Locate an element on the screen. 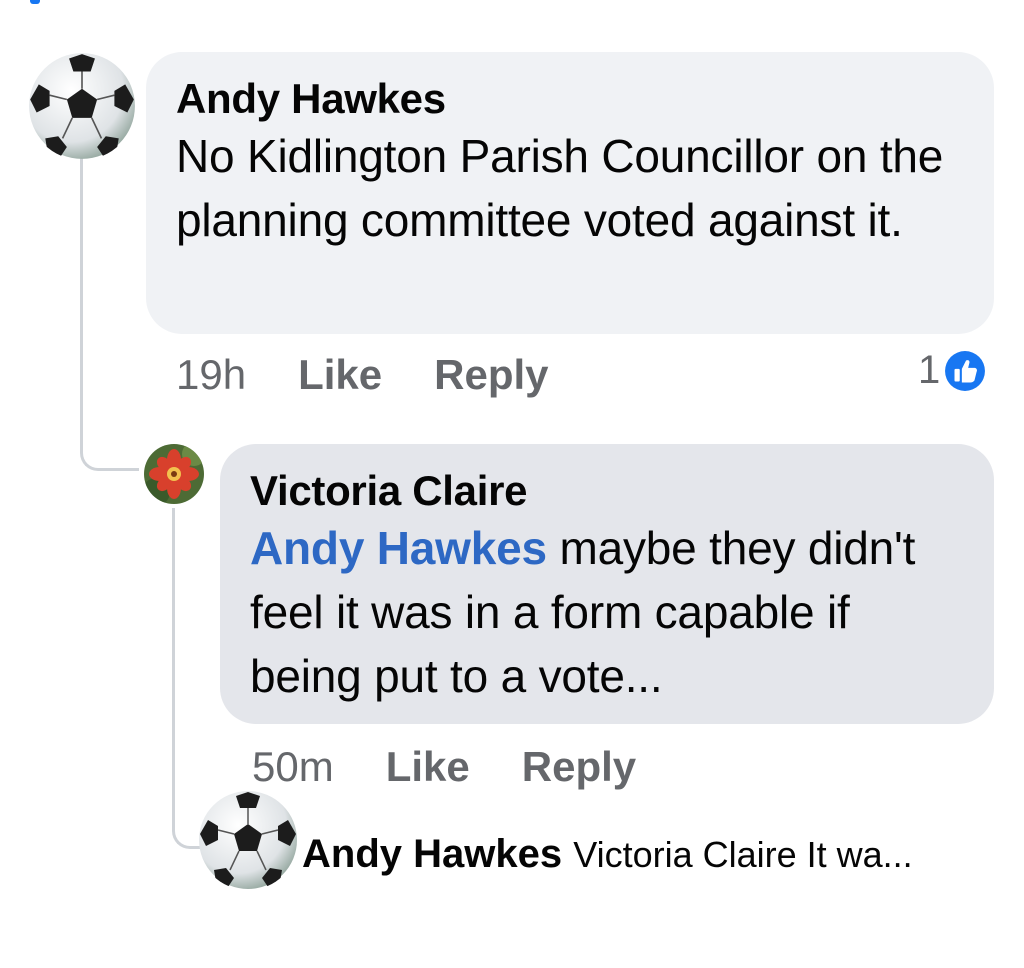 The image size is (1024, 968). comment-author: Victoria Claire is located at coordinates (607, 491).